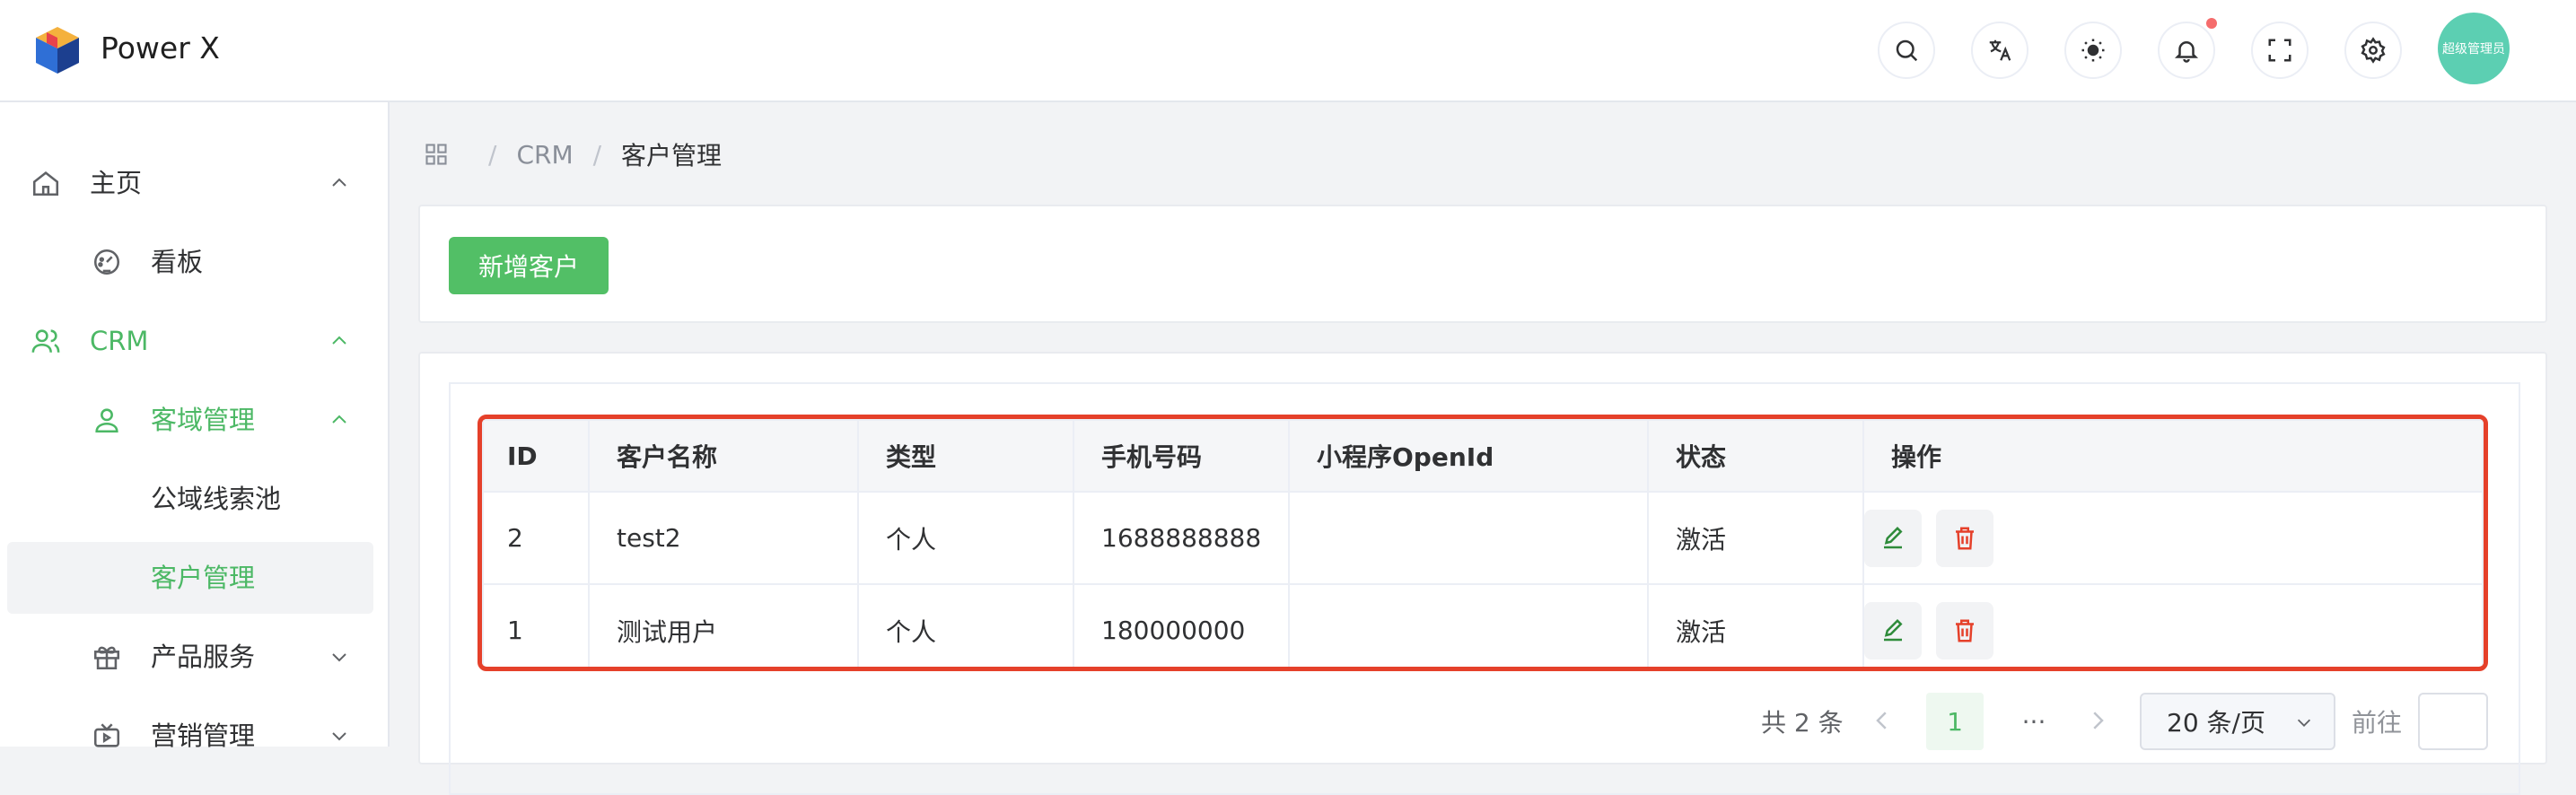 This screenshot has width=2576, height=795. Describe the element at coordinates (57, 50) in the screenshot. I see `logo-icon` at that location.